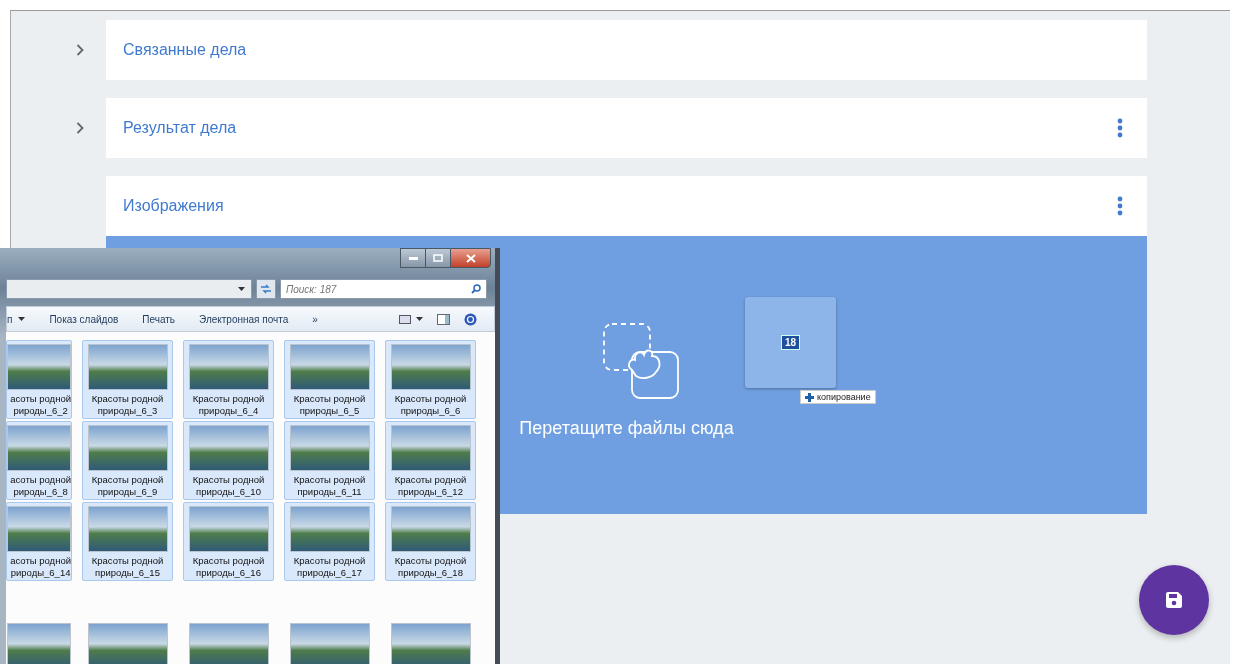 This screenshot has width=1248, height=664. Describe the element at coordinates (430, 460) in the screenshot. I see `file-item: Красоты родной природы_6_12` at that location.